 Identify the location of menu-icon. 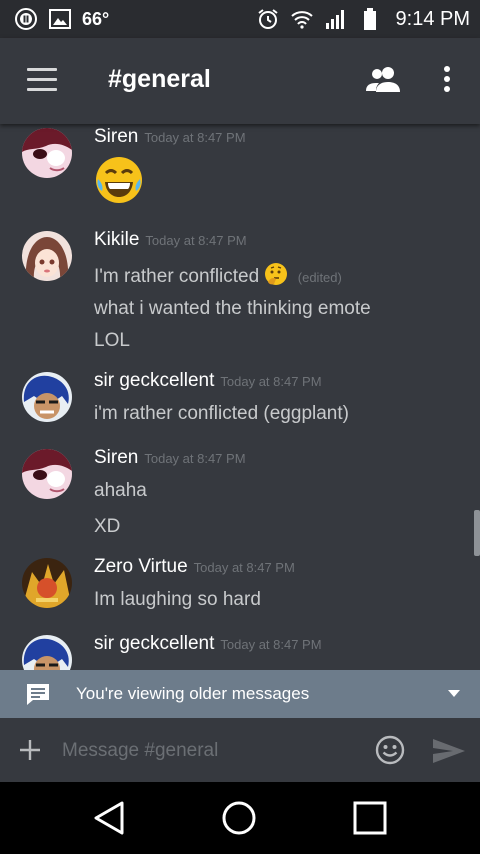
(42, 80).